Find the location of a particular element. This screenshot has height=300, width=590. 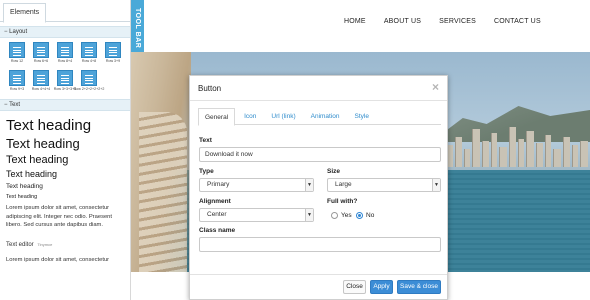

nav-about-us: ABOUT US is located at coordinates (402, 21).